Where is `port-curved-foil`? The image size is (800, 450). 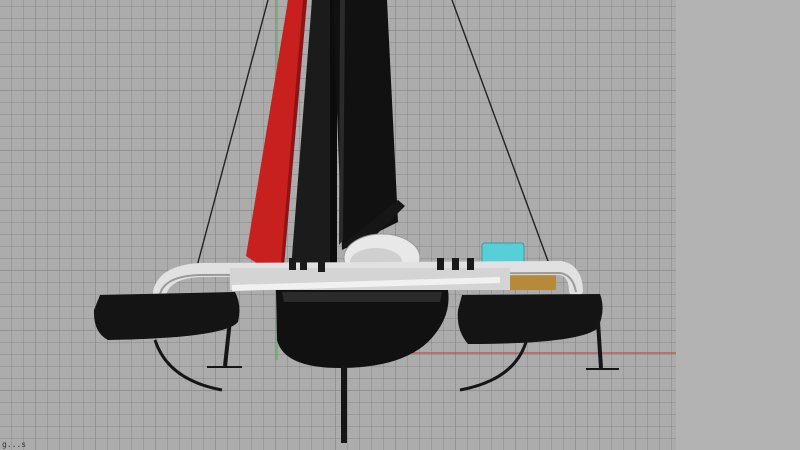 port-curved-foil is located at coordinates (188, 365).